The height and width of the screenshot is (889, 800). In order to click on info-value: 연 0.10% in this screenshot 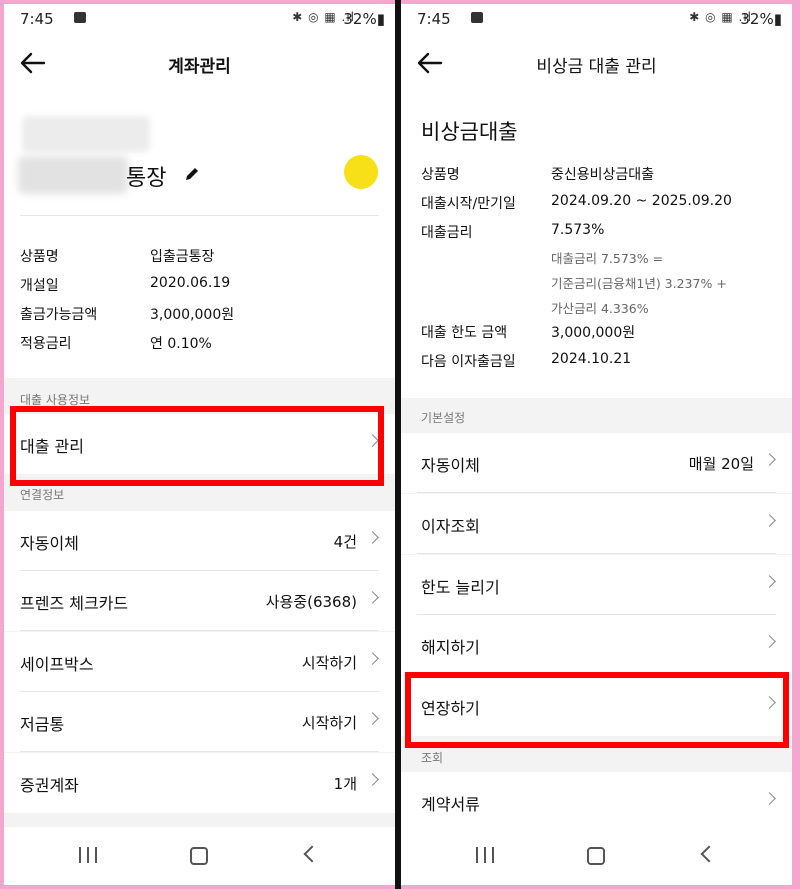, I will do `click(181, 344)`.